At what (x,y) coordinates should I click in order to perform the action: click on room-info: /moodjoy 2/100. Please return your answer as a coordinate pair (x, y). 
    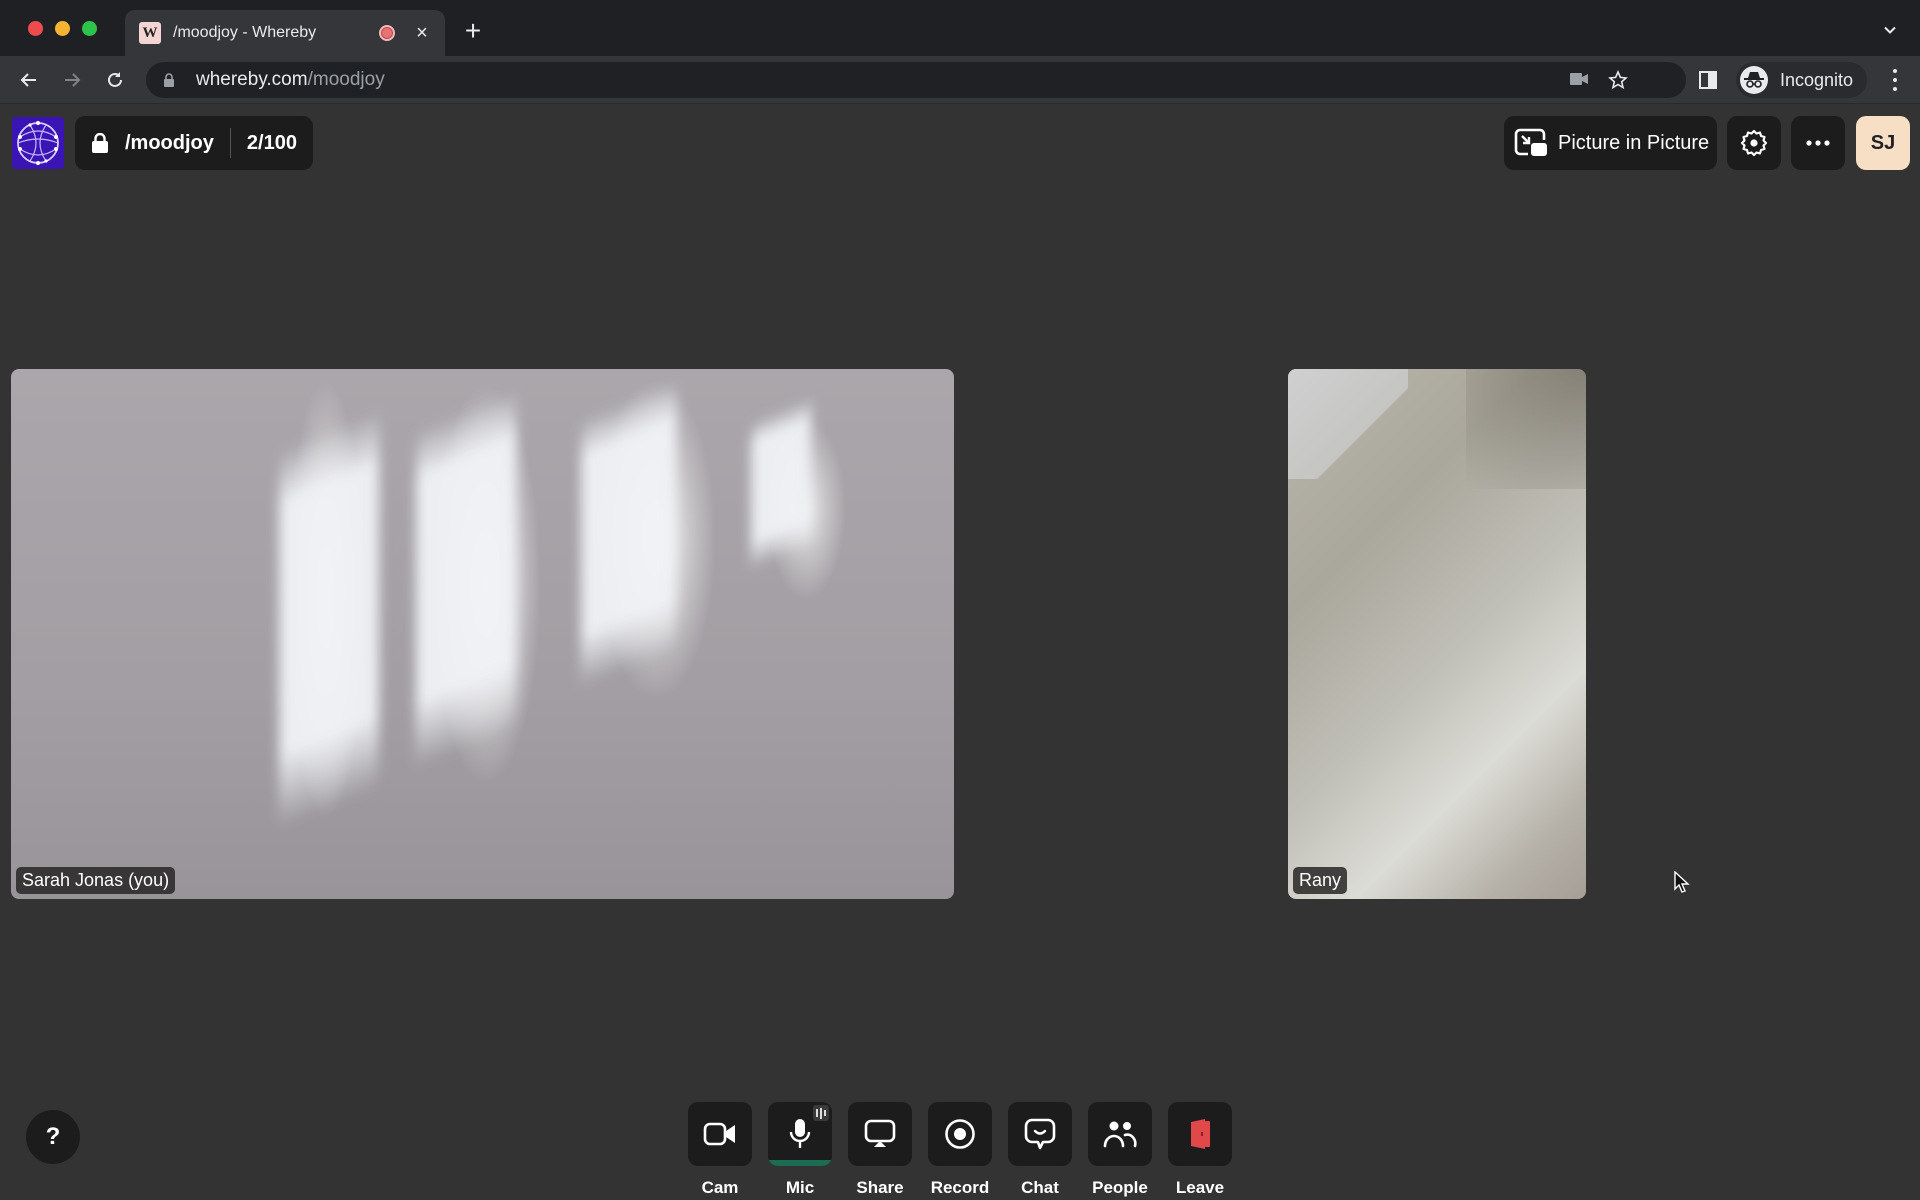
    Looking at the image, I should click on (194, 143).